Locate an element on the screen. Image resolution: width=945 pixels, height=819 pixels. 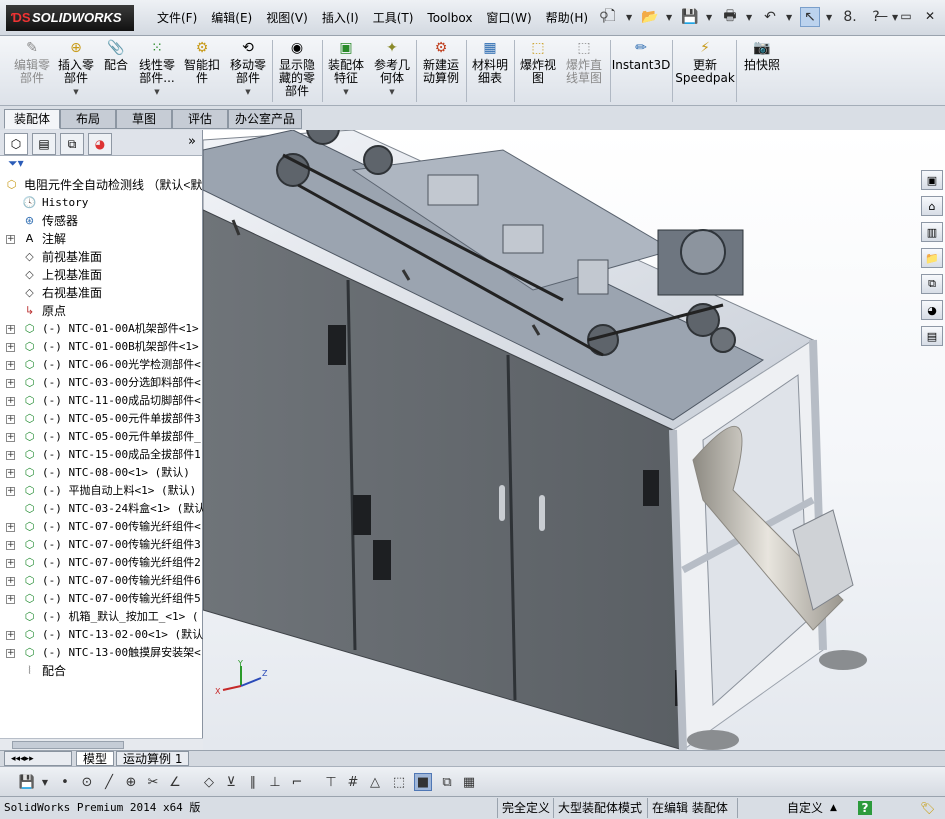
menu-view: 视图(V) is located at coordinates (287, 18).